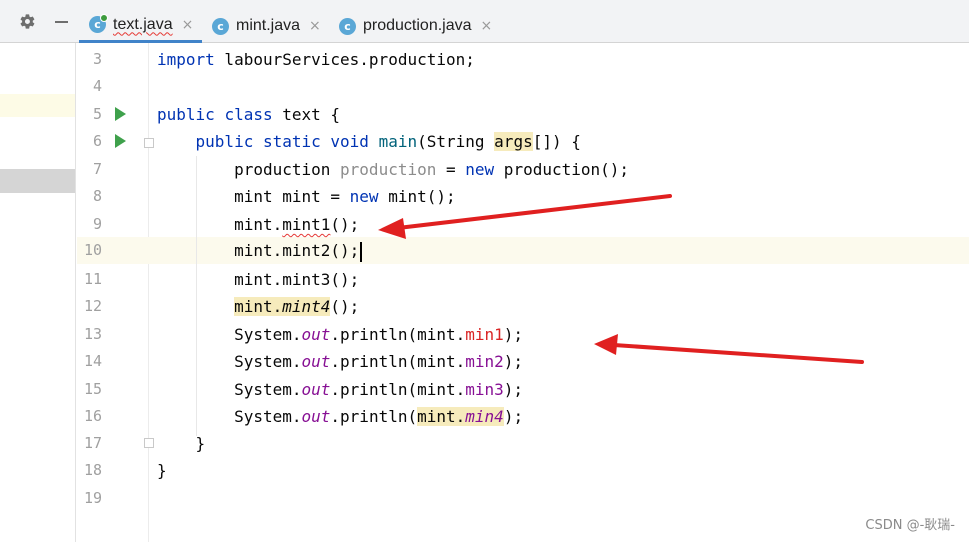 The image size is (969, 542). Describe the element at coordinates (258, 224) in the screenshot. I see `code-text: mint.mint1();` at that location.